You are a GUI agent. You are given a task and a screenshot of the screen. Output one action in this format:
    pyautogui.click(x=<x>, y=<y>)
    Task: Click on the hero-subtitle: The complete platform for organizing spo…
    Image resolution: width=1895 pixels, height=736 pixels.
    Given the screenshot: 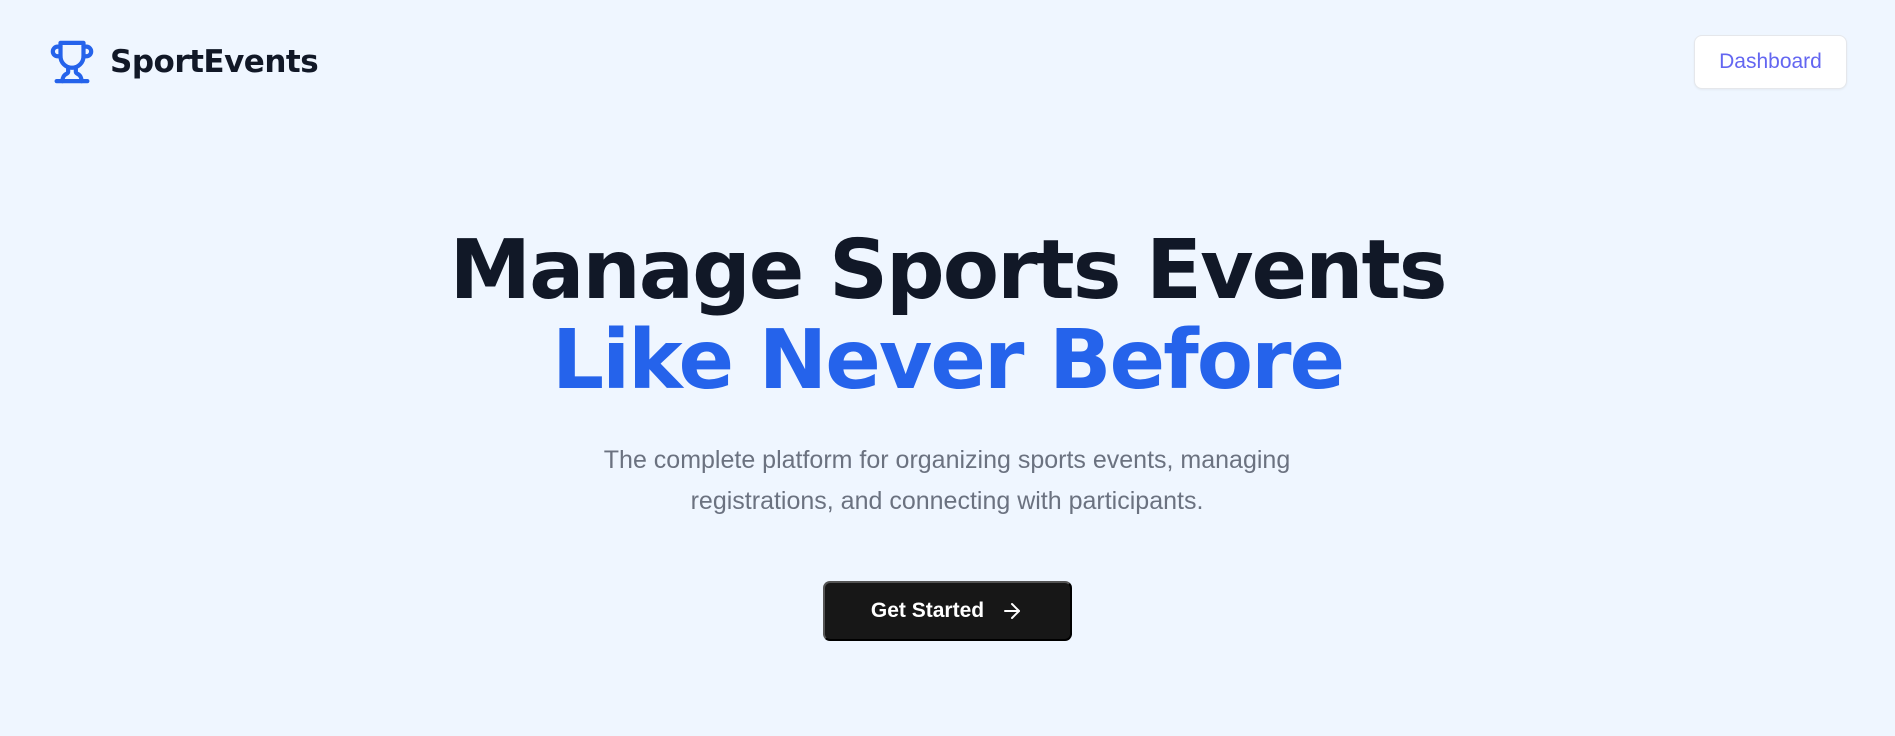 What is the action you would take?
    pyautogui.click(x=947, y=481)
    